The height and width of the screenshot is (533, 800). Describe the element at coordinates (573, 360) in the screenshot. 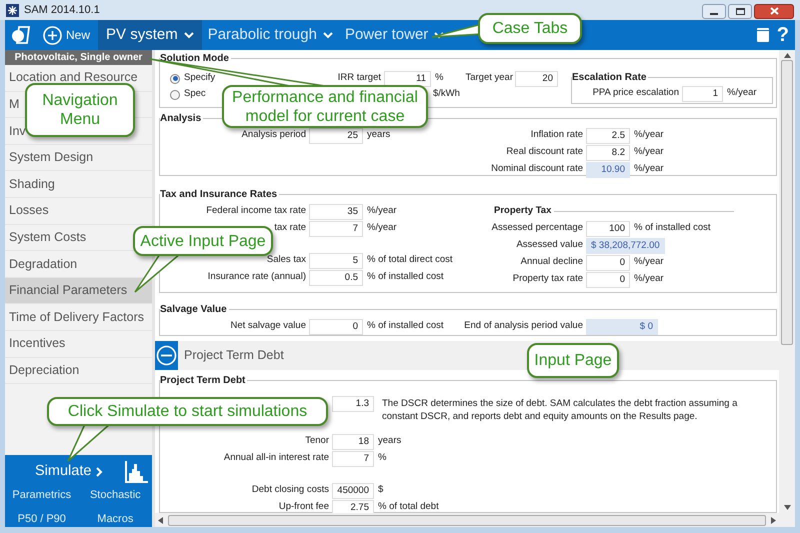

I see `callout-tooltip: Input Page` at that location.